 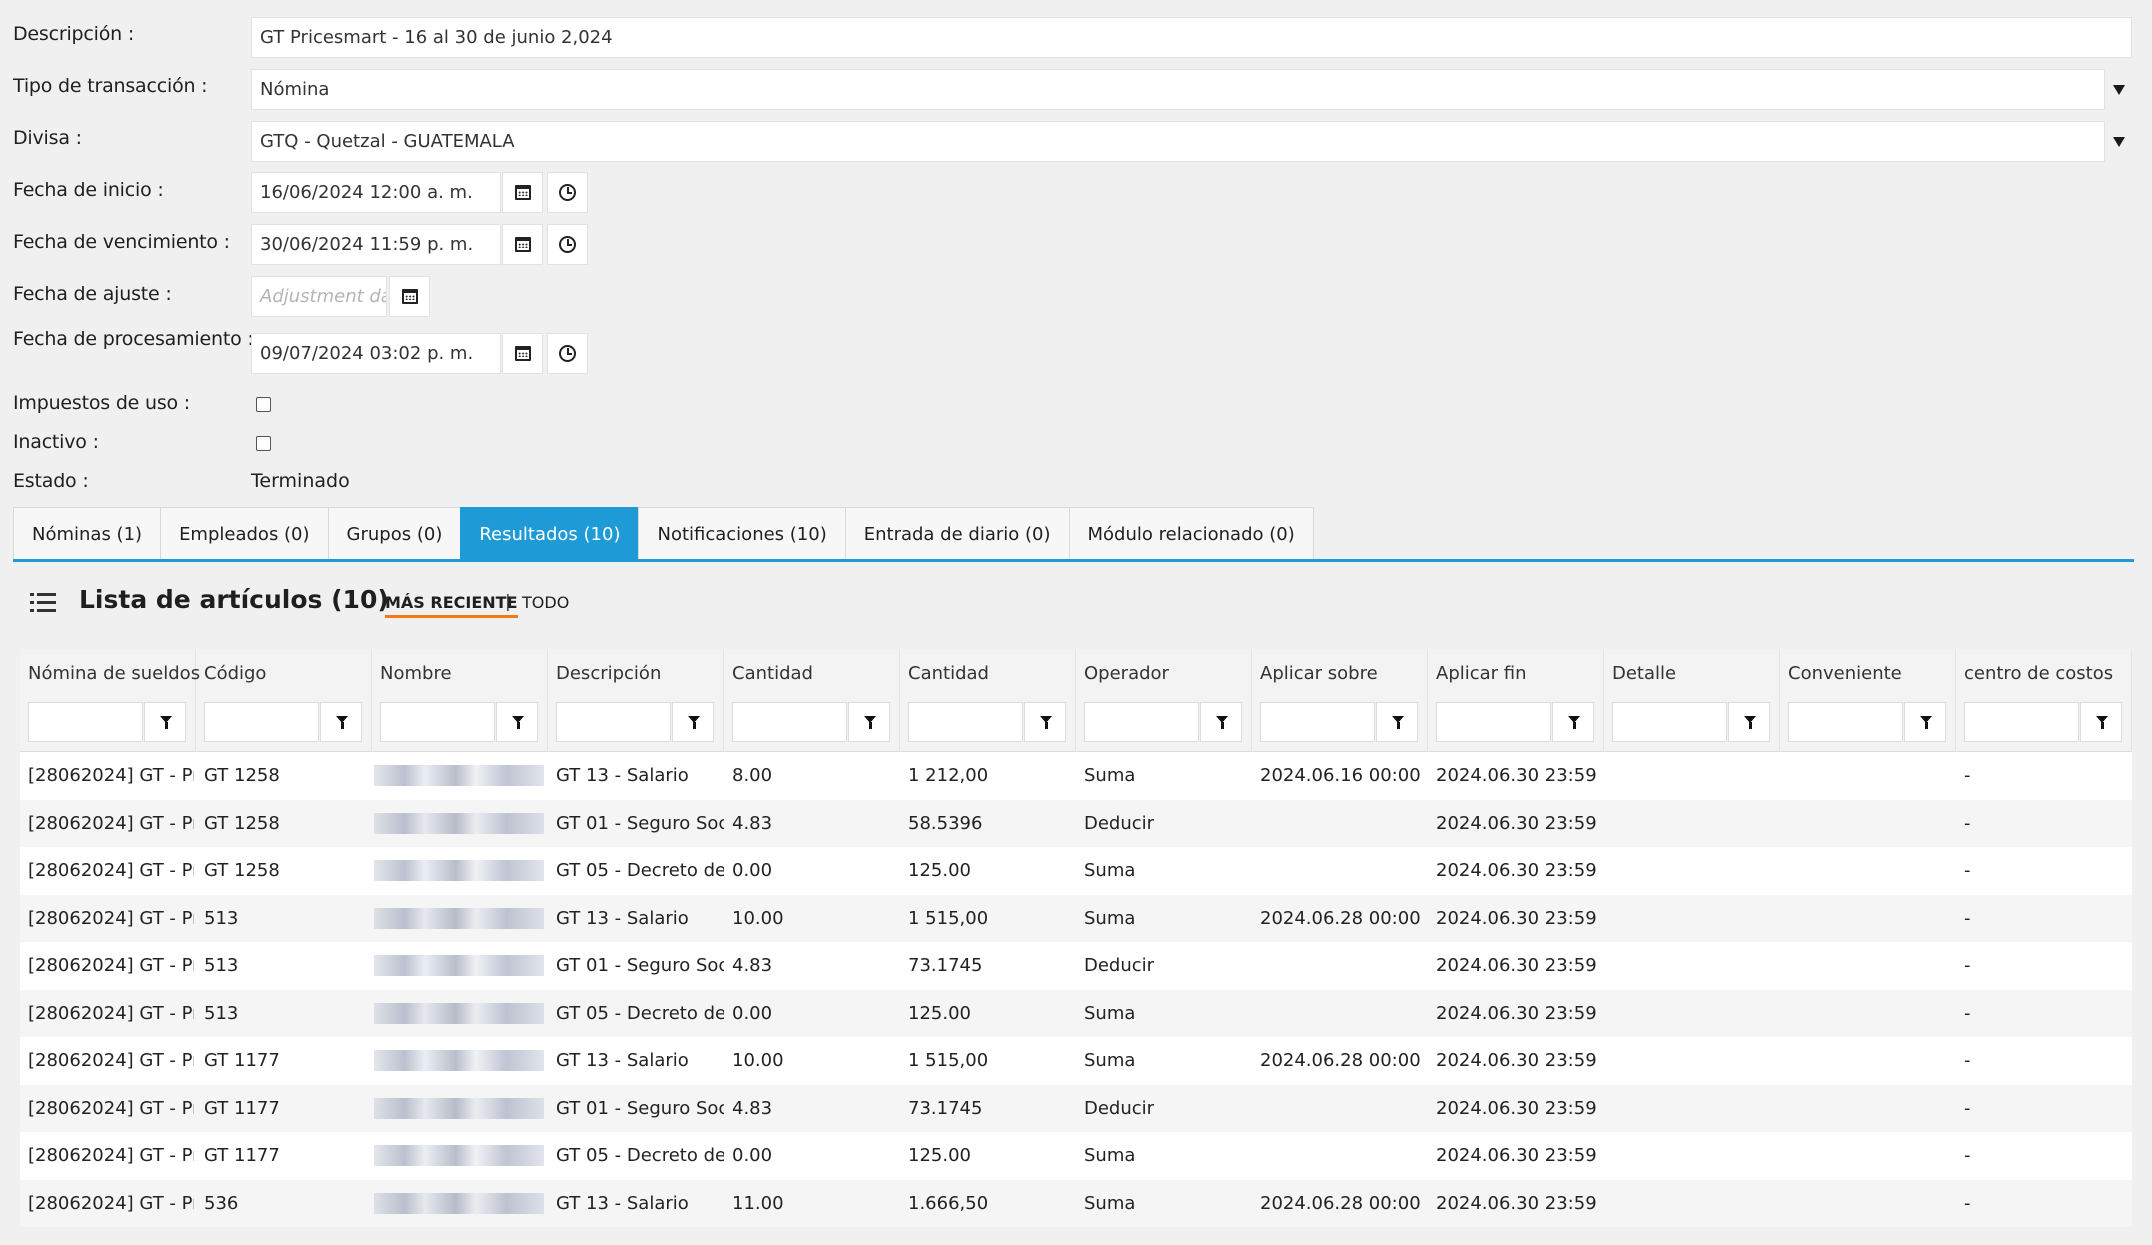 What do you see at coordinates (376, 244) in the screenshot?
I see `fecha-vencimiento-input: 30/06/2024 11:59 p. m.` at bounding box center [376, 244].